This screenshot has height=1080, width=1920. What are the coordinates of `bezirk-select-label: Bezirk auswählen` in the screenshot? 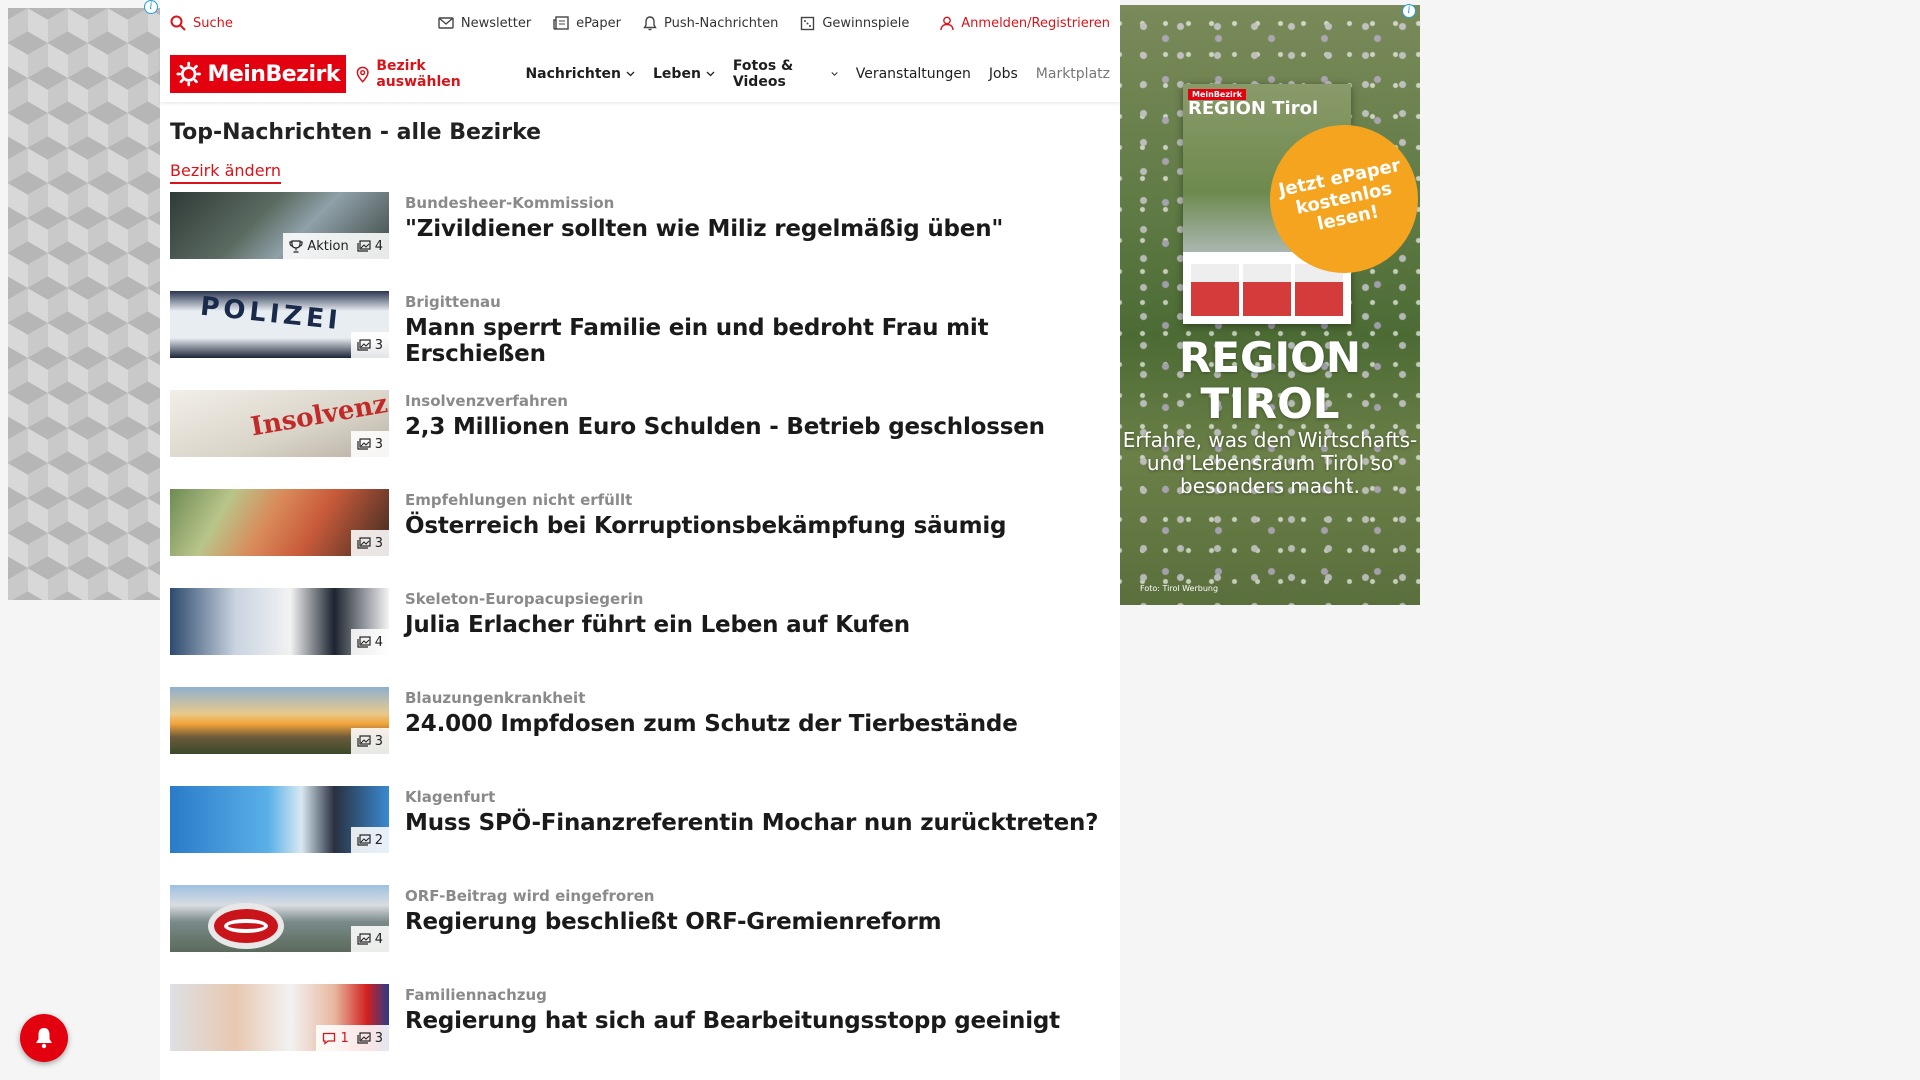 It's located at (418, 74).